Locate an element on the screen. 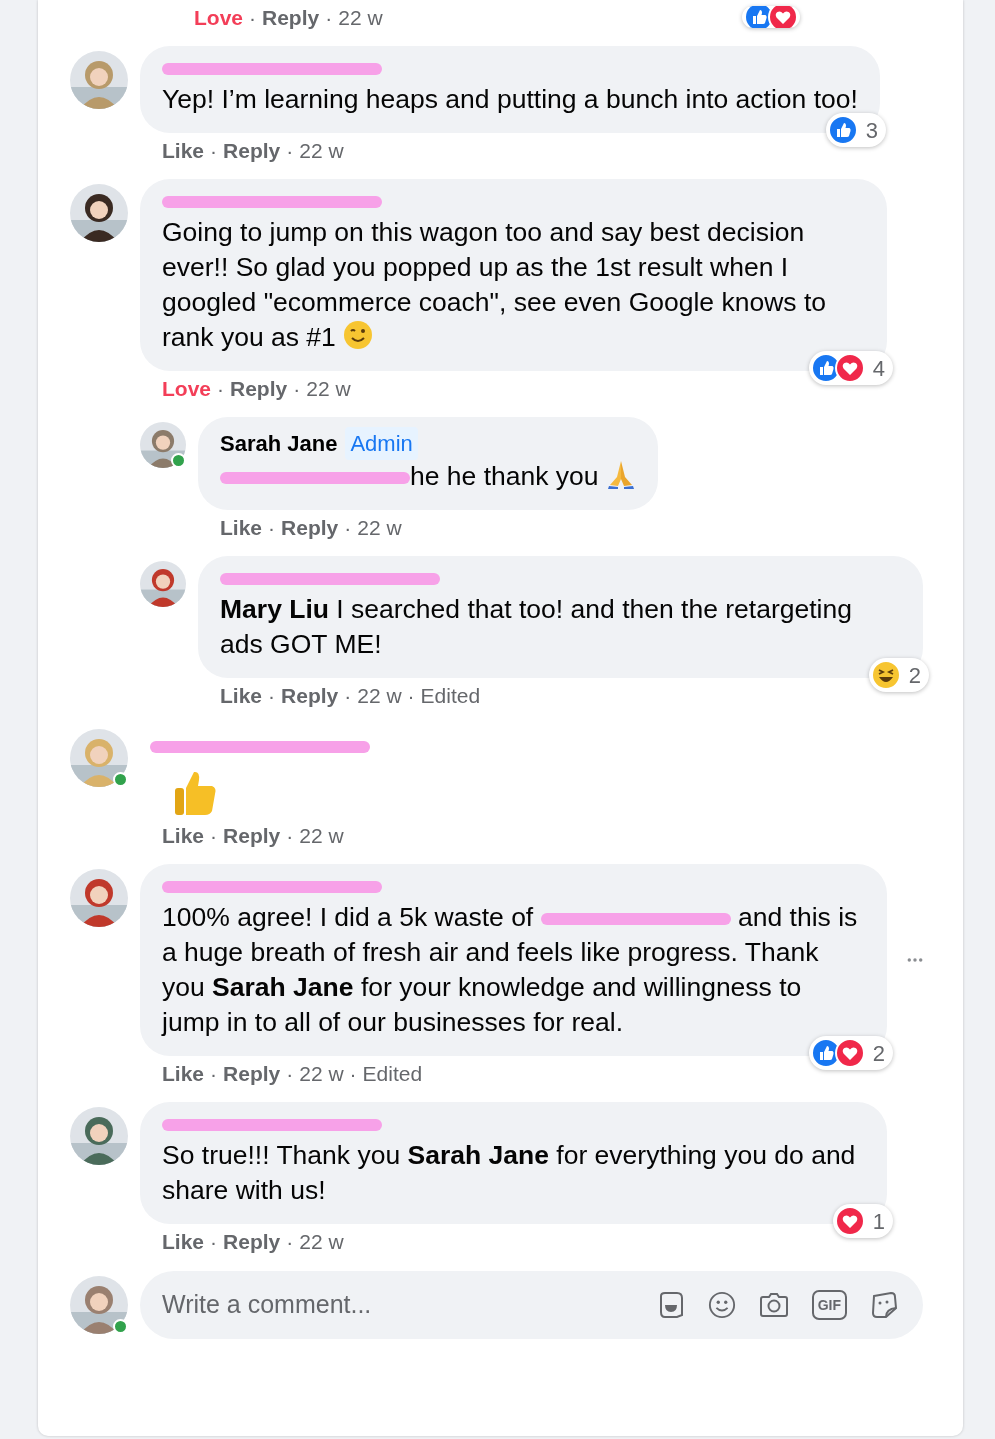 This screenshot has width=995, height=1439. smiley-icon is located at coordinates (721, 1305).